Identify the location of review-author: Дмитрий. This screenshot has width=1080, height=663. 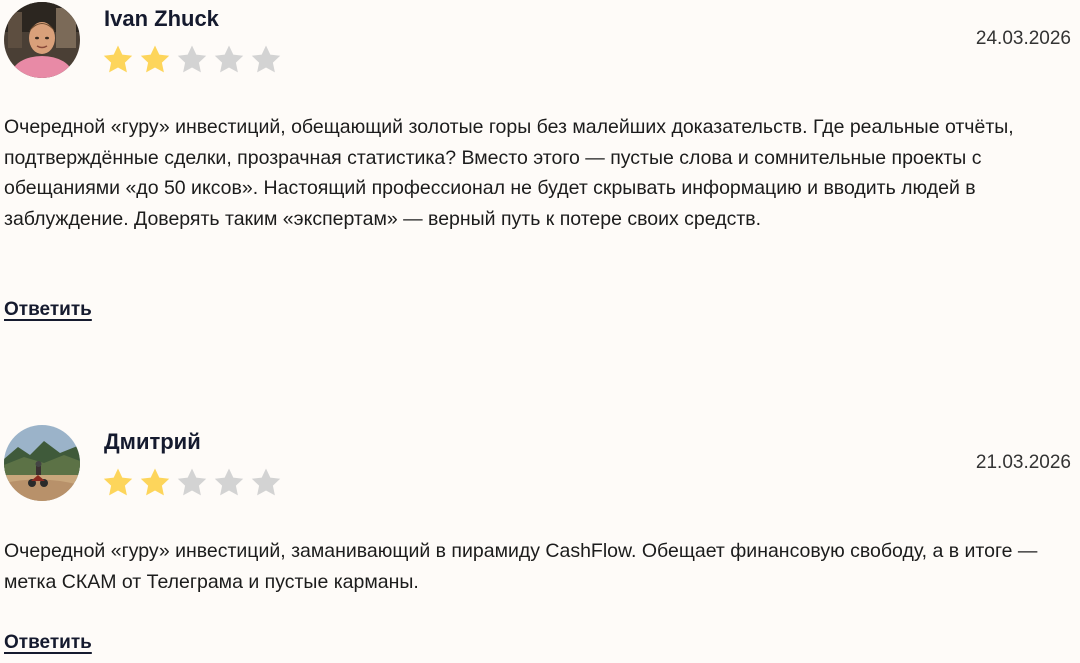
(152, 441).